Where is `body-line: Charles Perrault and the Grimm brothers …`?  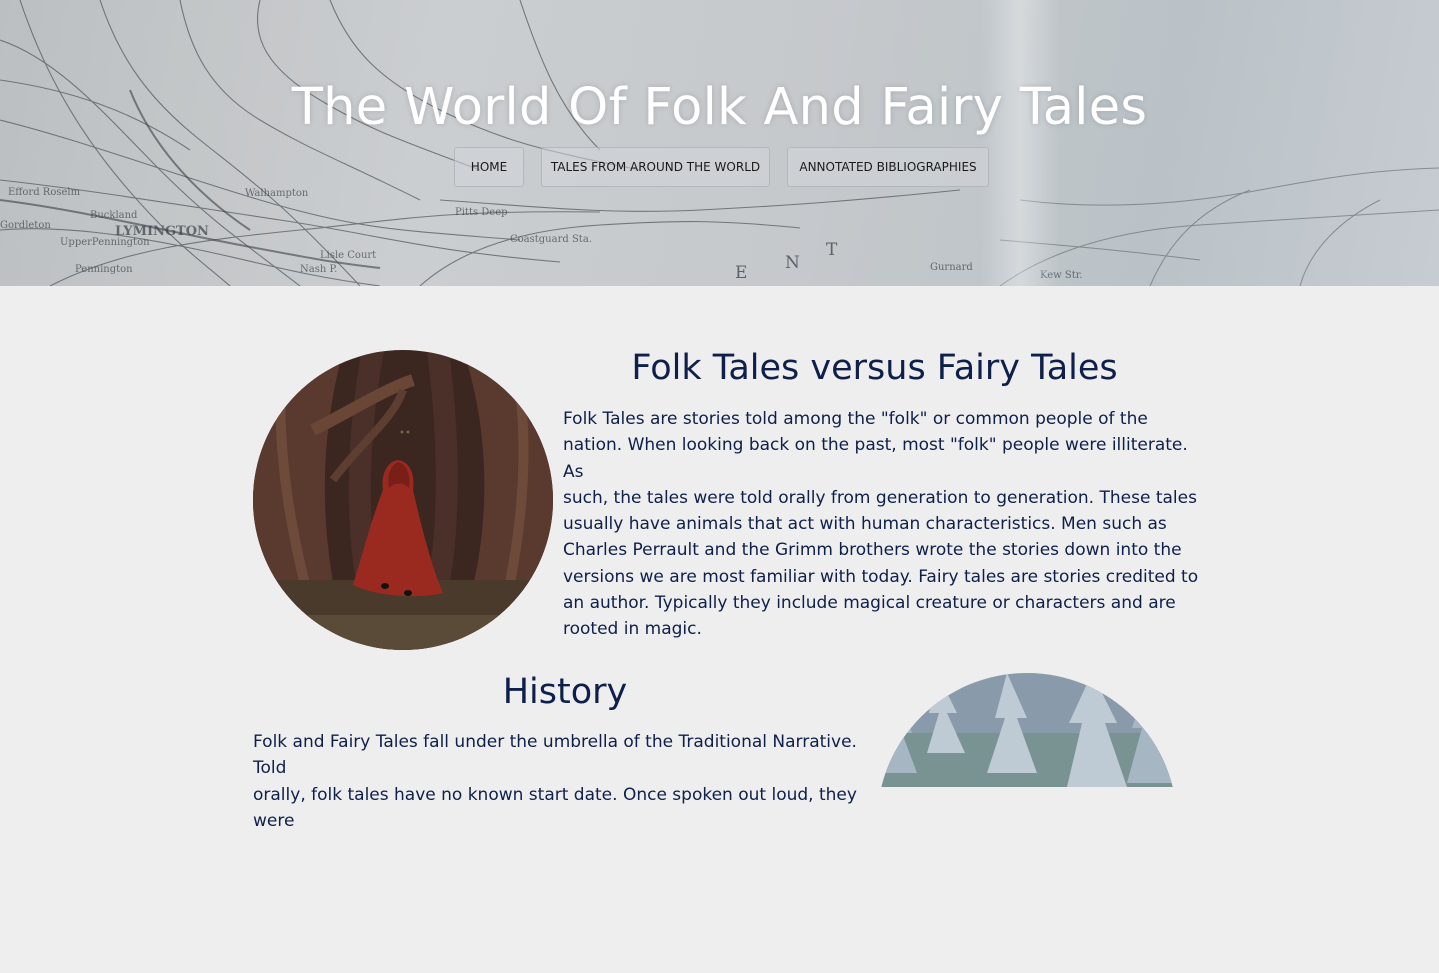
body-line: Charles Perrault and the Grimm brothers … is located at coordinates (872, 550).